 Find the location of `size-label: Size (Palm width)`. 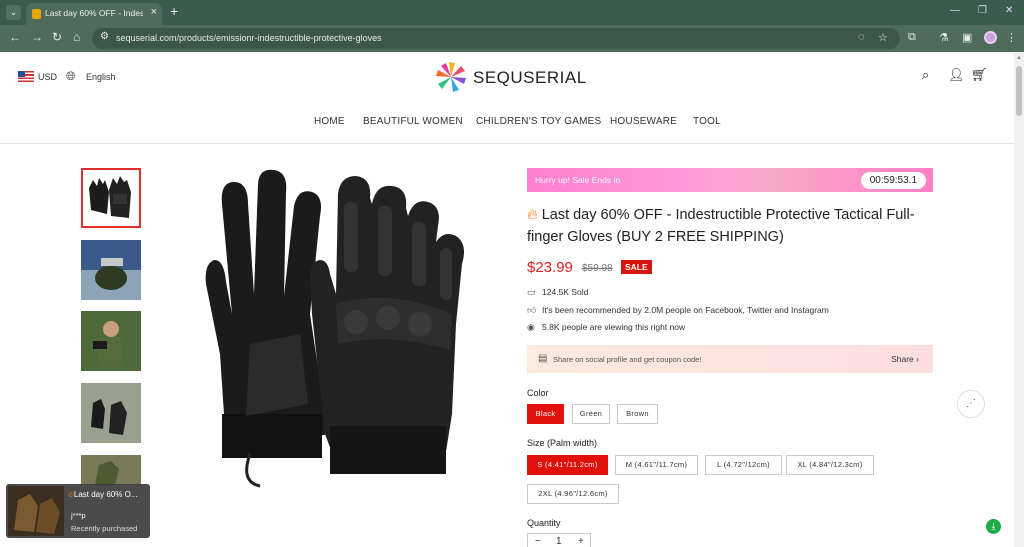

size-label: Size (Palm width) is located at coordinates (562, 443).